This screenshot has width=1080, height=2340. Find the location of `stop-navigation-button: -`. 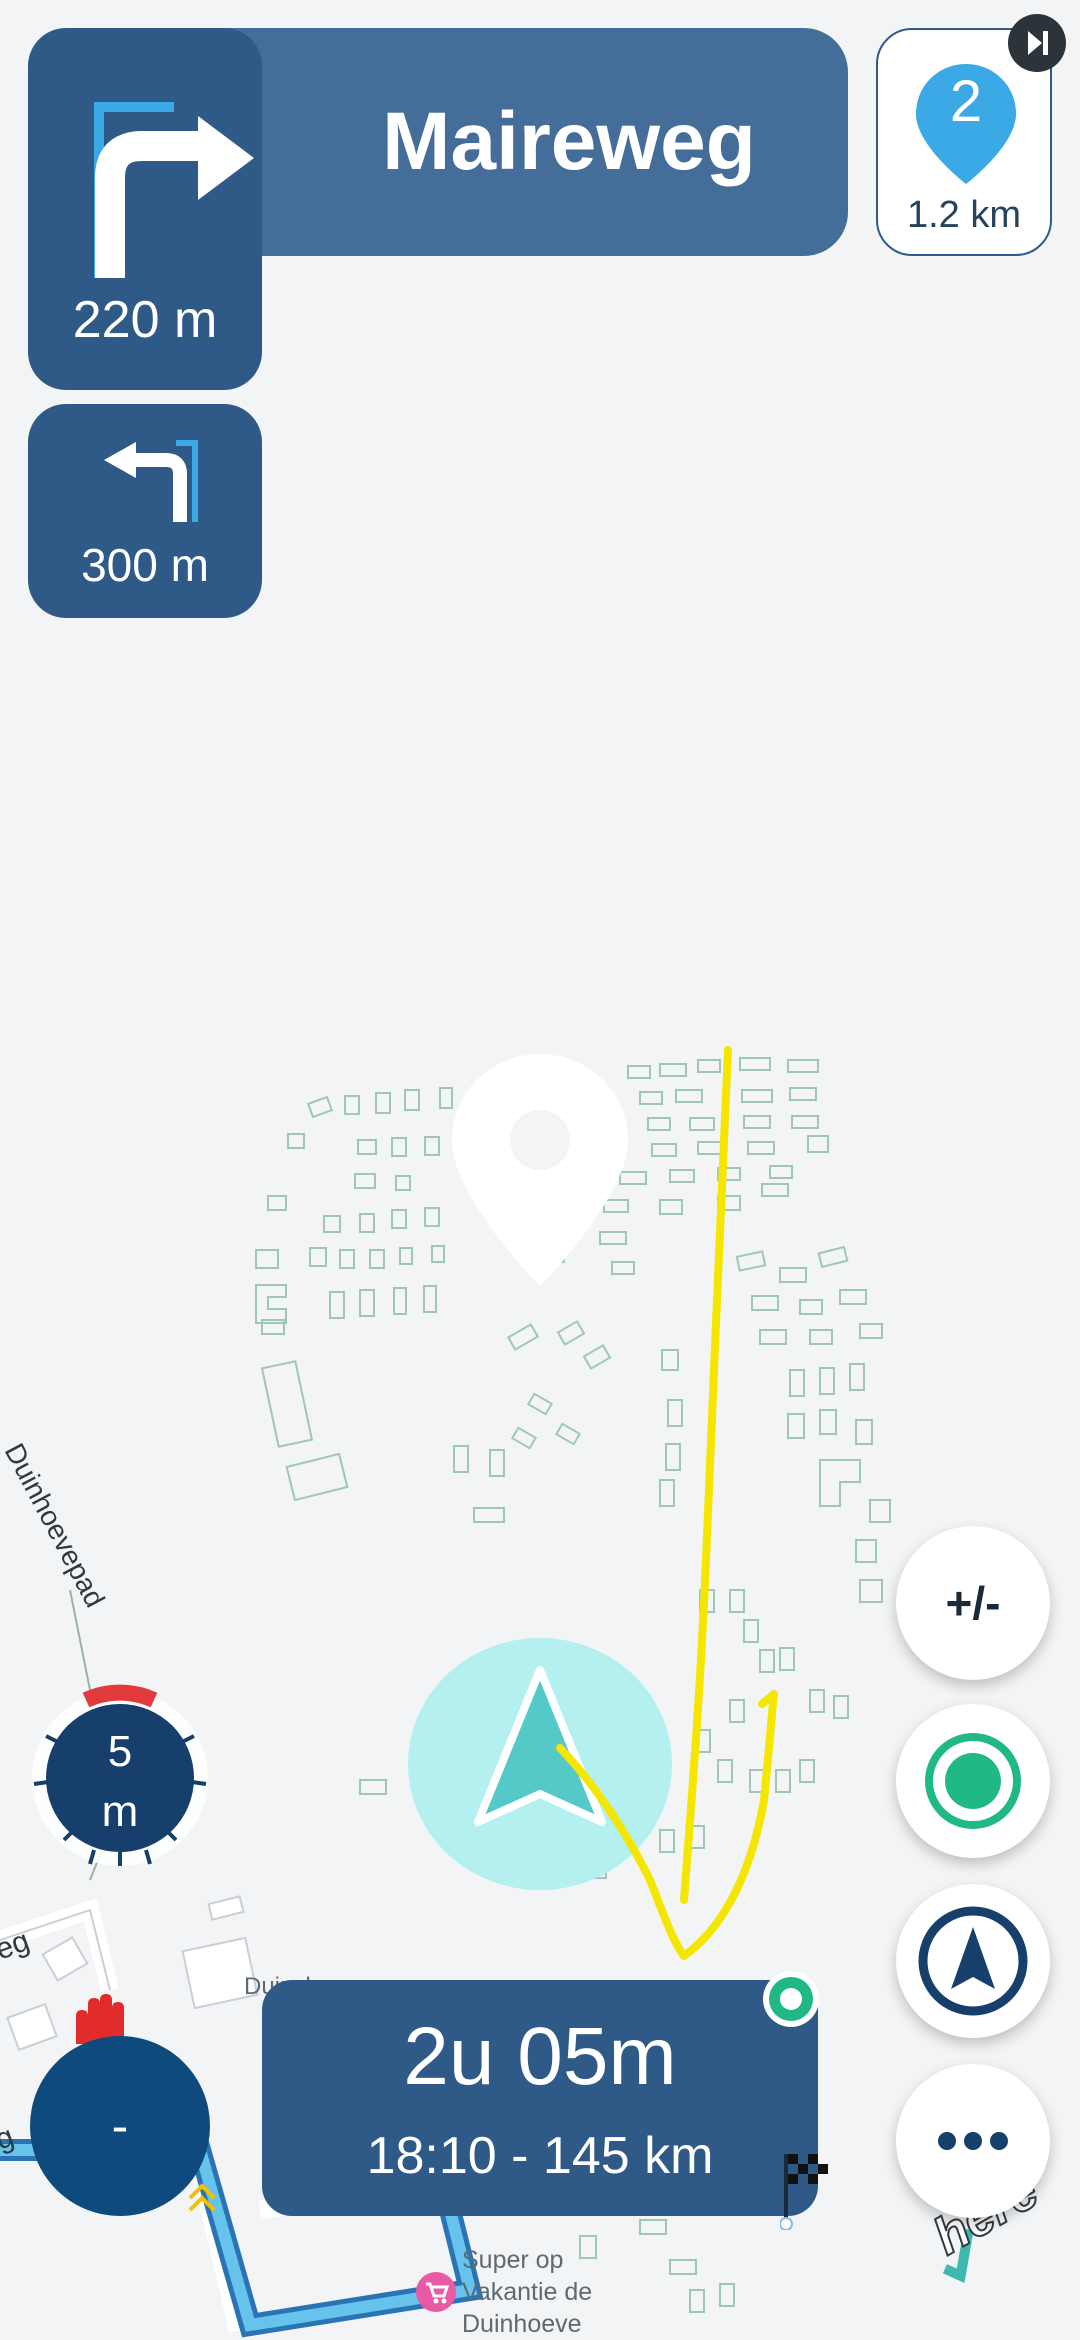

stop-navigation-button: - is located at coordinates (120, 2126).